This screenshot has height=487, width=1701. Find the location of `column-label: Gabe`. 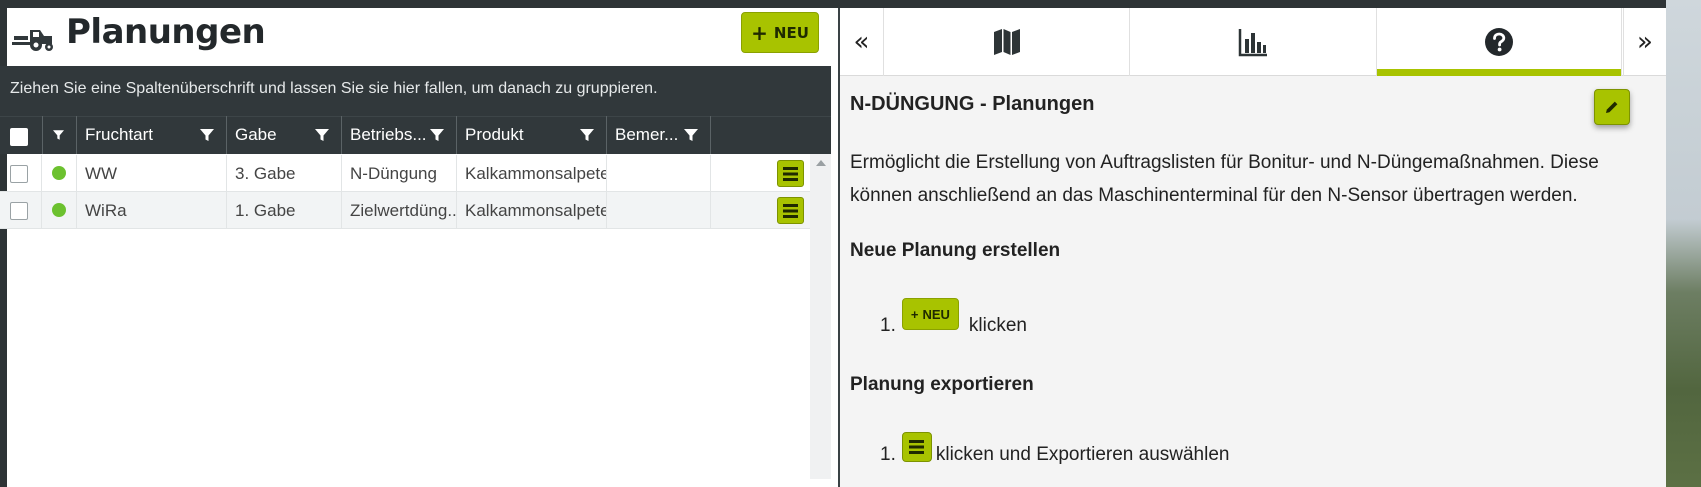

column-label: Gabe is located at coordinates (256, 134).